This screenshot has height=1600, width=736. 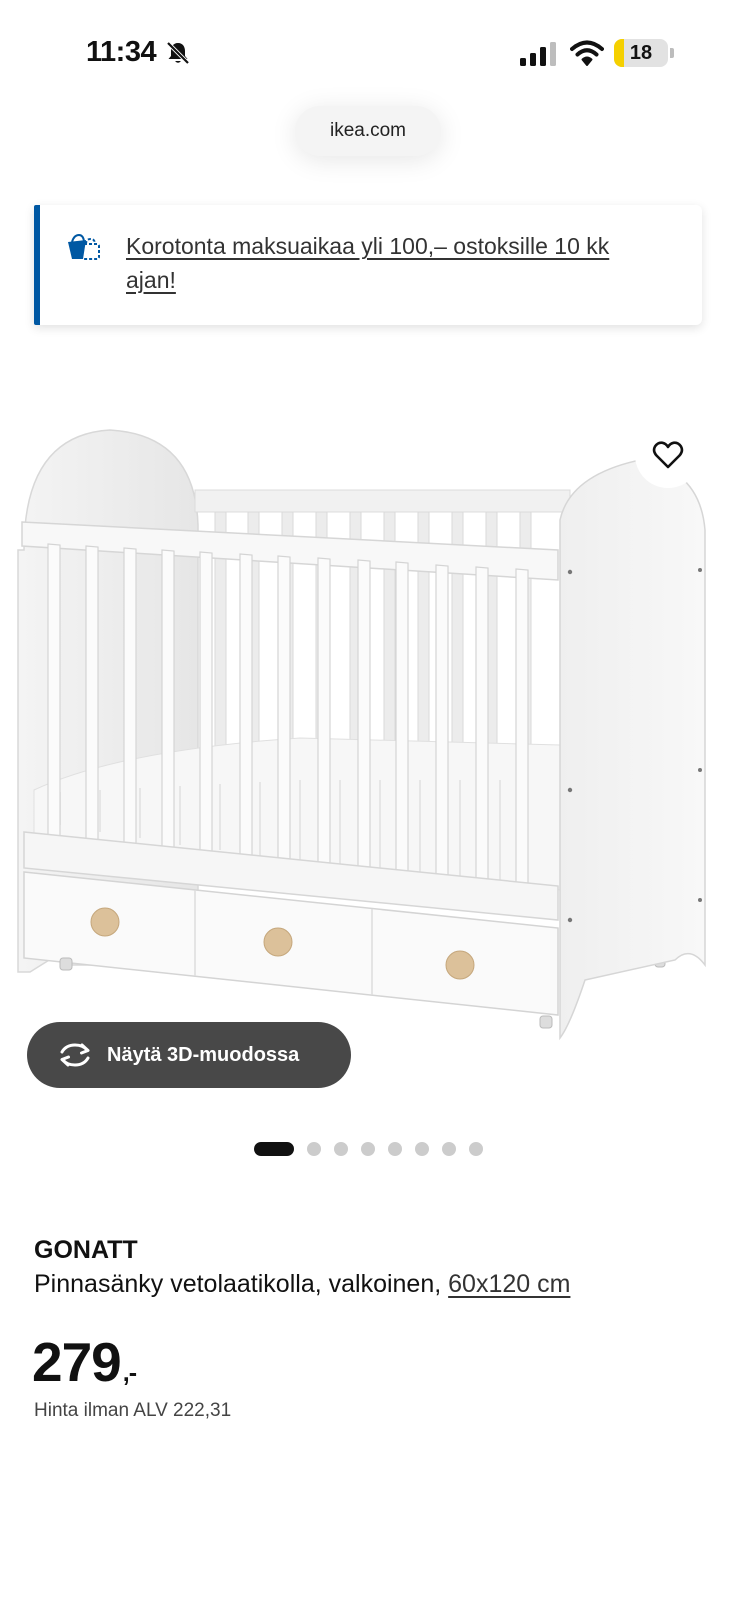 I want to click on image-carousel-dots, so click(x=368, y=1149).